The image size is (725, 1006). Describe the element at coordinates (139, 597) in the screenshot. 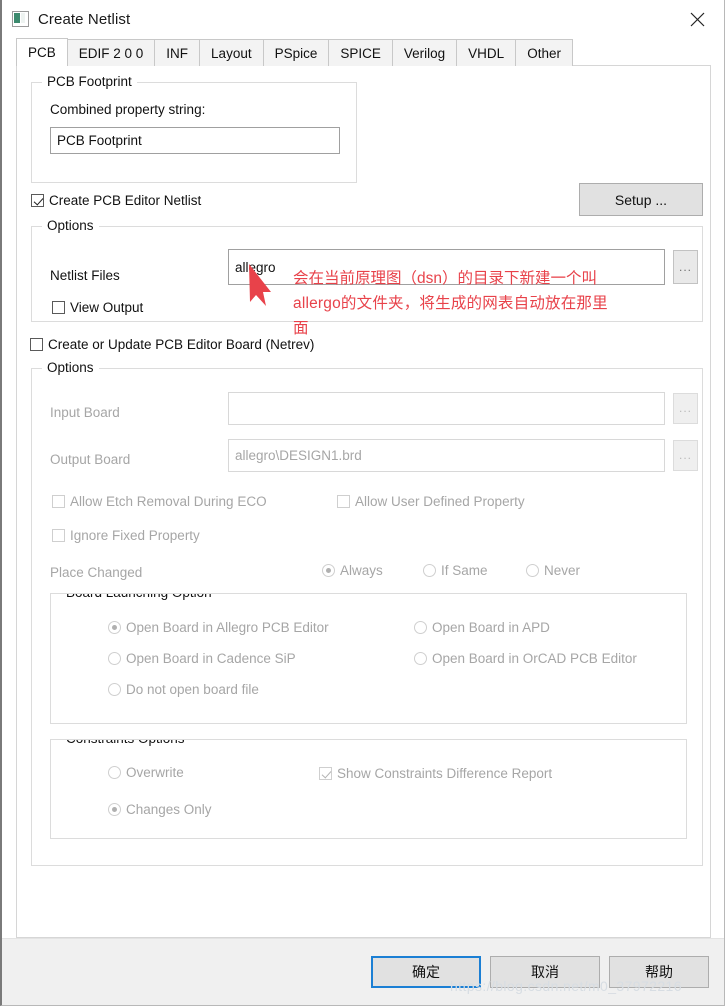

I see `board-launching-legend: Board Launching Option` at that location.